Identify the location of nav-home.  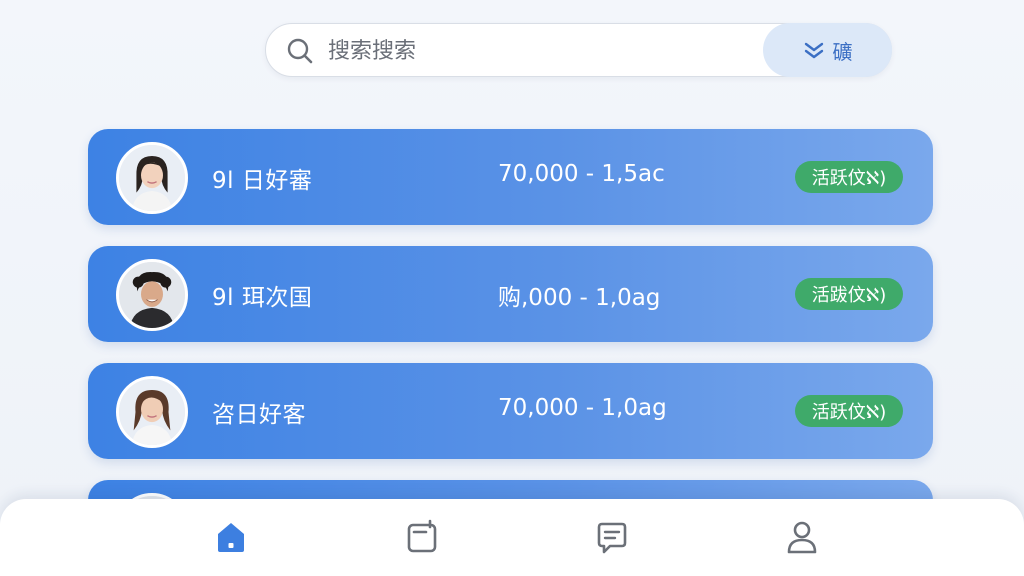
(231, 537).